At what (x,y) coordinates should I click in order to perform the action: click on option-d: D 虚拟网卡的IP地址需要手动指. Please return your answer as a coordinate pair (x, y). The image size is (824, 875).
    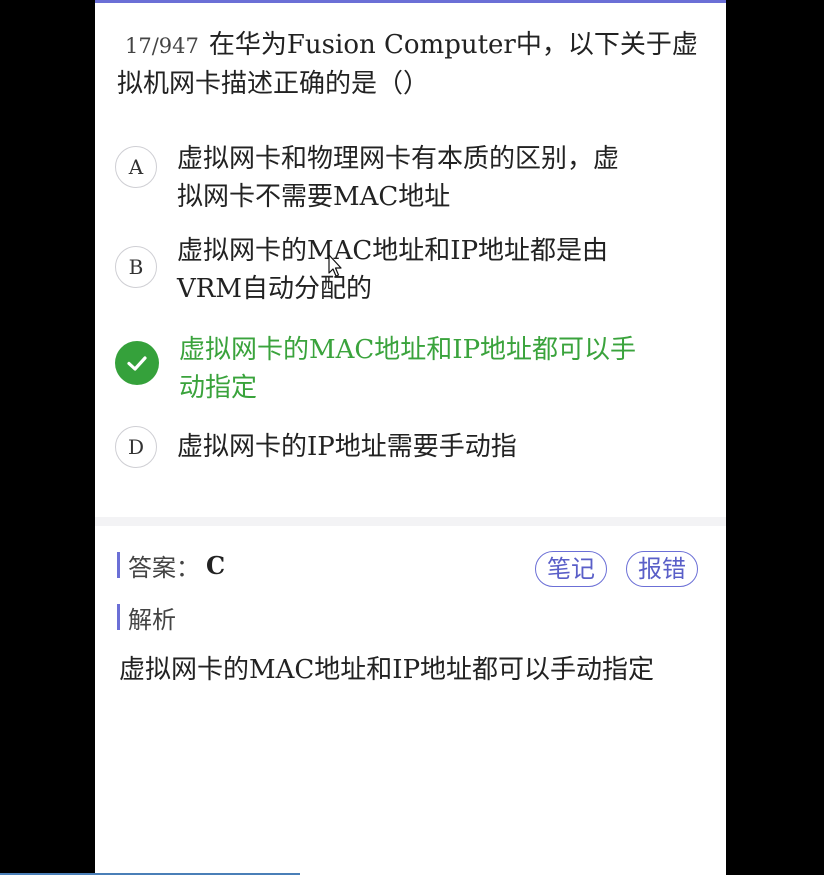
    Looking at the image, I should click on (410, 447).